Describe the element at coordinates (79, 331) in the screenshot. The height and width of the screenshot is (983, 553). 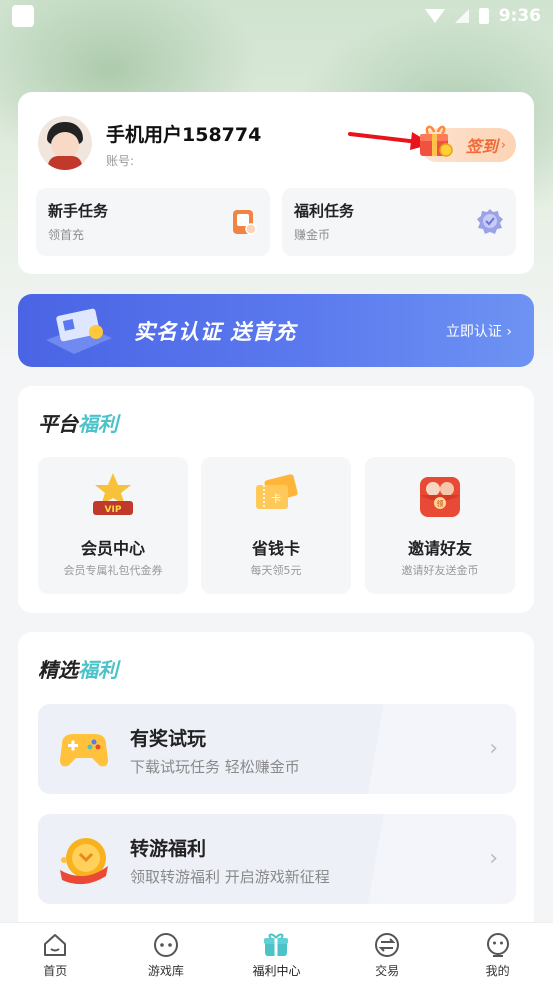
I see `id-card-icon` at that location.